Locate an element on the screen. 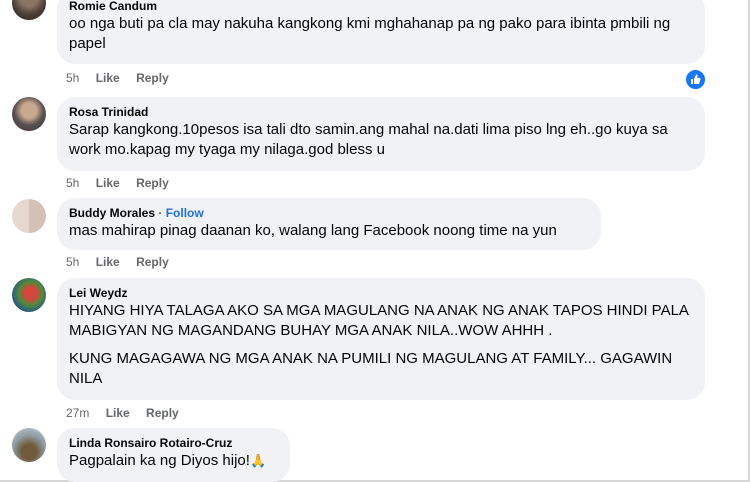 The height and width of the screenshot is (482, 750). praying-hands-icon: 🙏 is located at coordinates (258, 460).